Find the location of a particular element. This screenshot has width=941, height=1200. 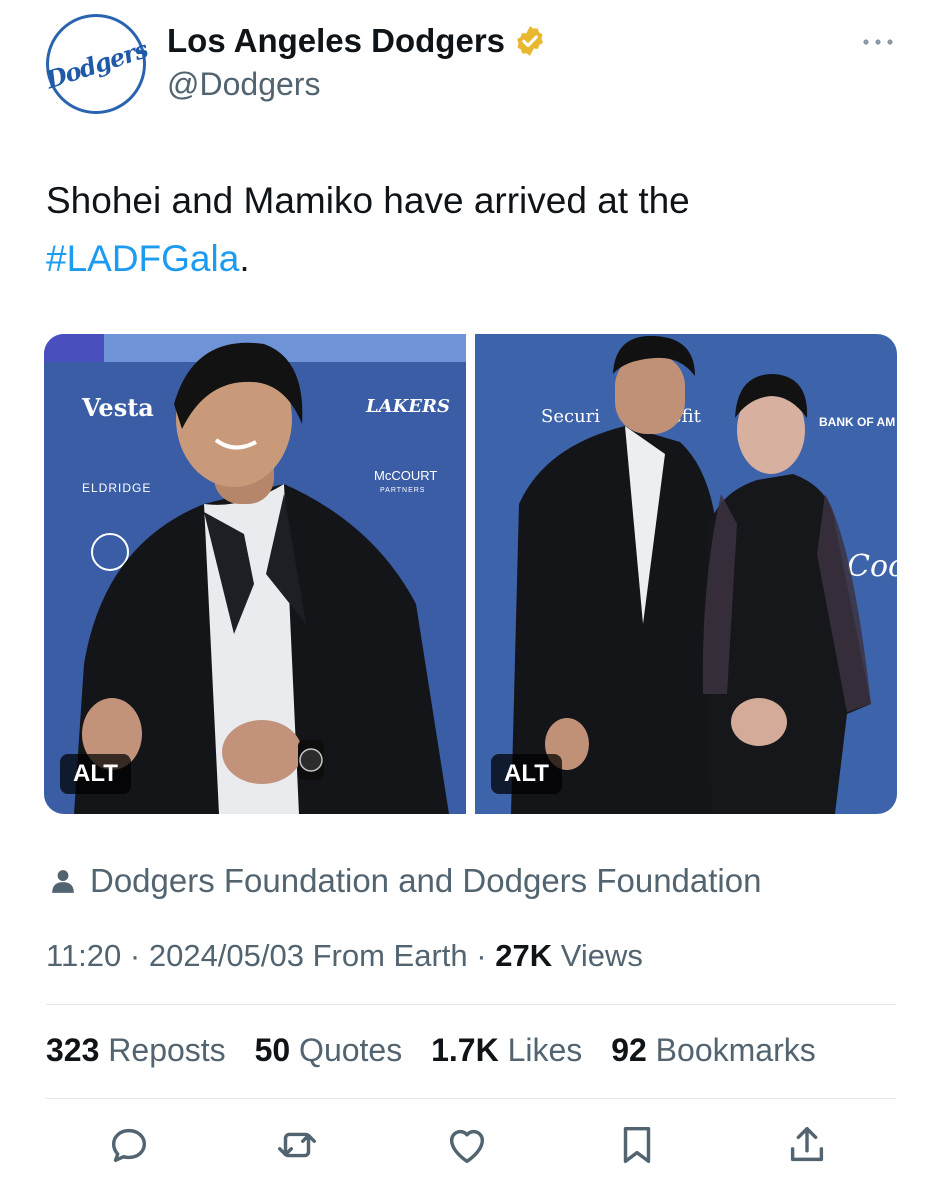

backdrop-logo-securian: Securi is located at coordinates (570, 416).